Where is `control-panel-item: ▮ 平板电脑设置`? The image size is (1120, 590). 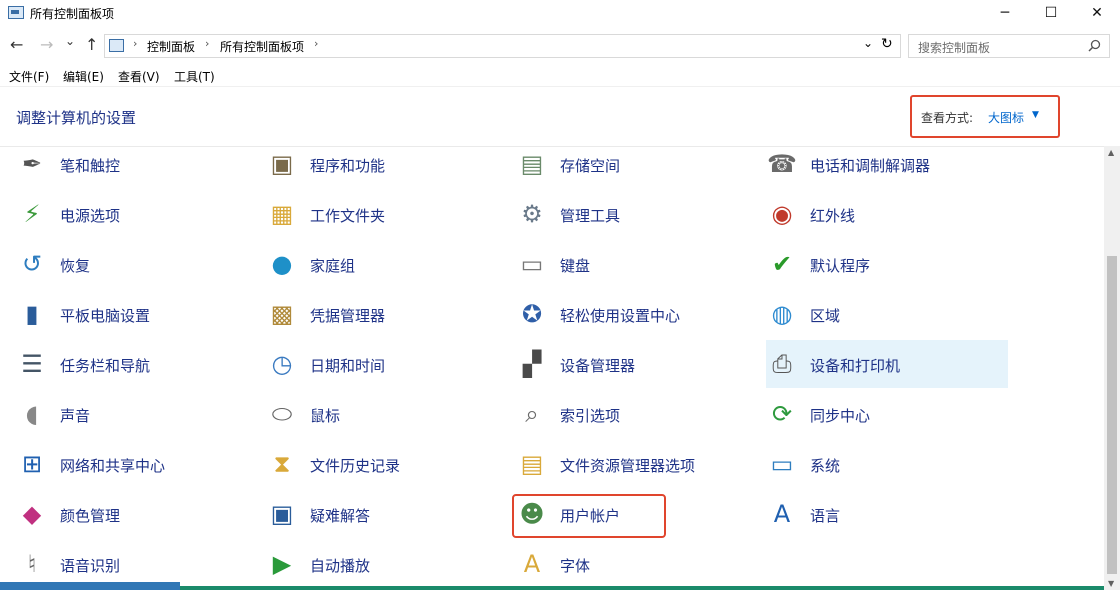
control-panel-item: ▮ 平板电脑设置 is located at coordinates (137, 314).